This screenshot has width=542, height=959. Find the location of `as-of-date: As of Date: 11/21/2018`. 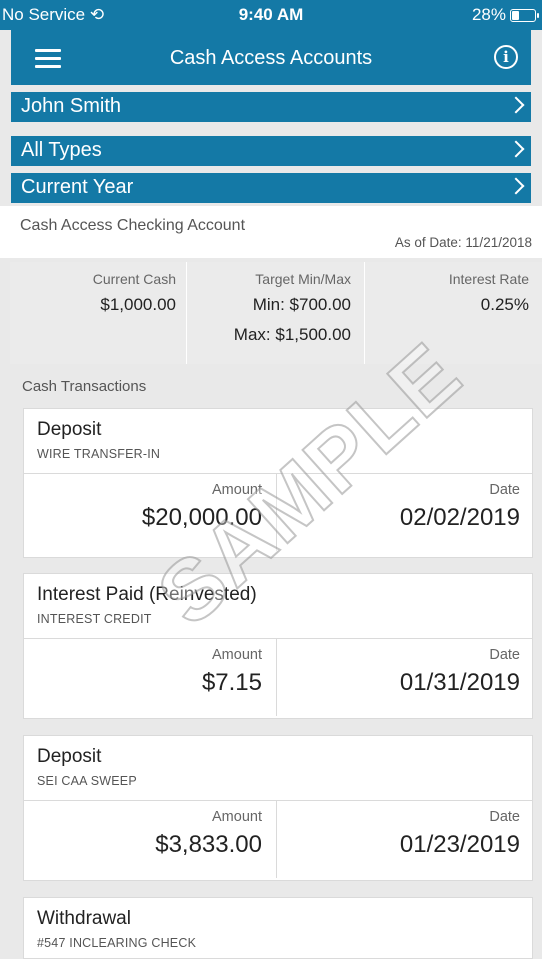

as-of-date: As of Date: 11/21/2018 is located at coordinates (463, 242).